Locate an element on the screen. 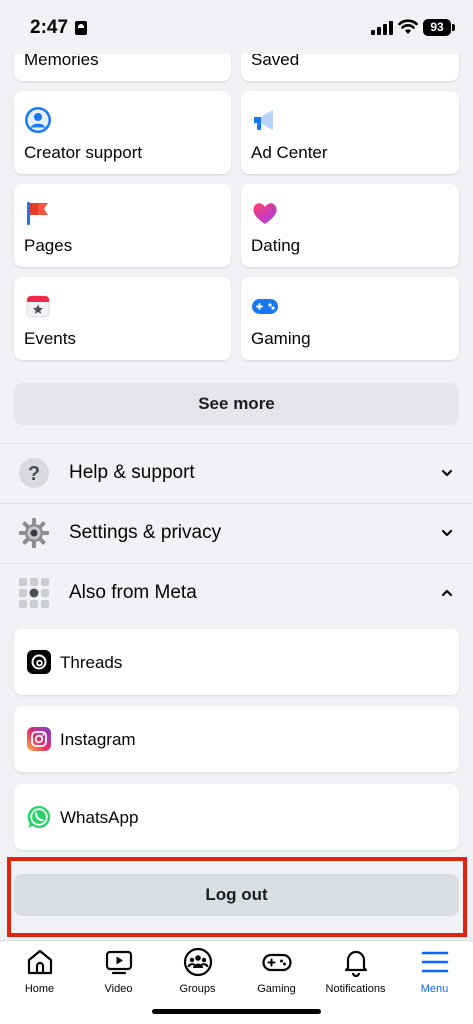  tab-notifications: Notifications is located at coordinates (355, 971).